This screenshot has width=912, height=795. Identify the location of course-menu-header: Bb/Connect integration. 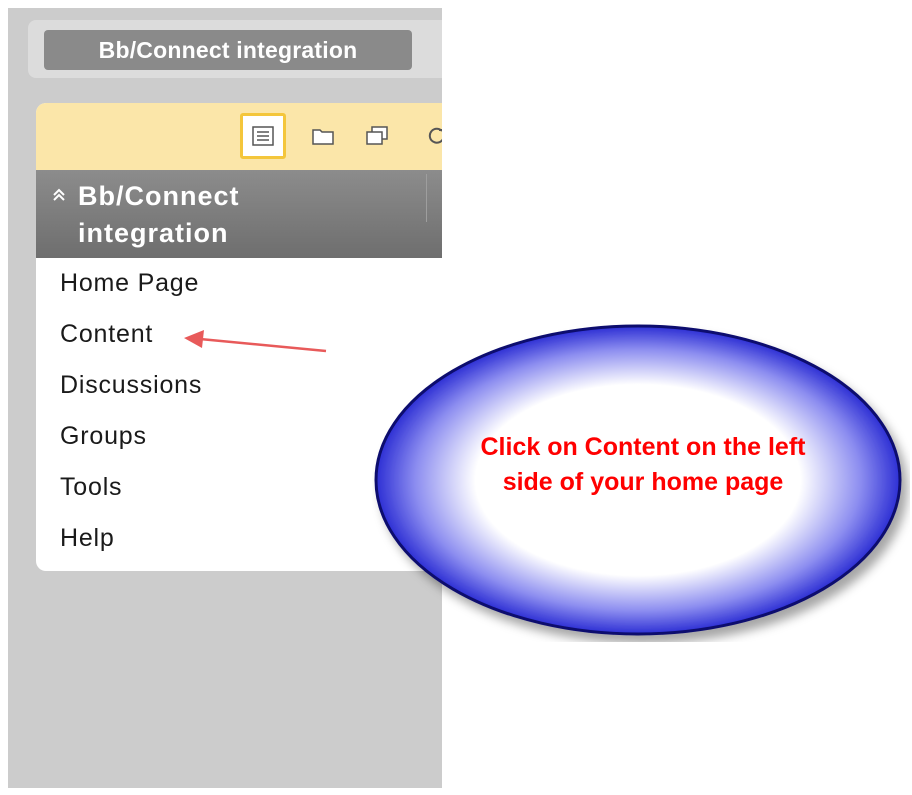
(239, 214).